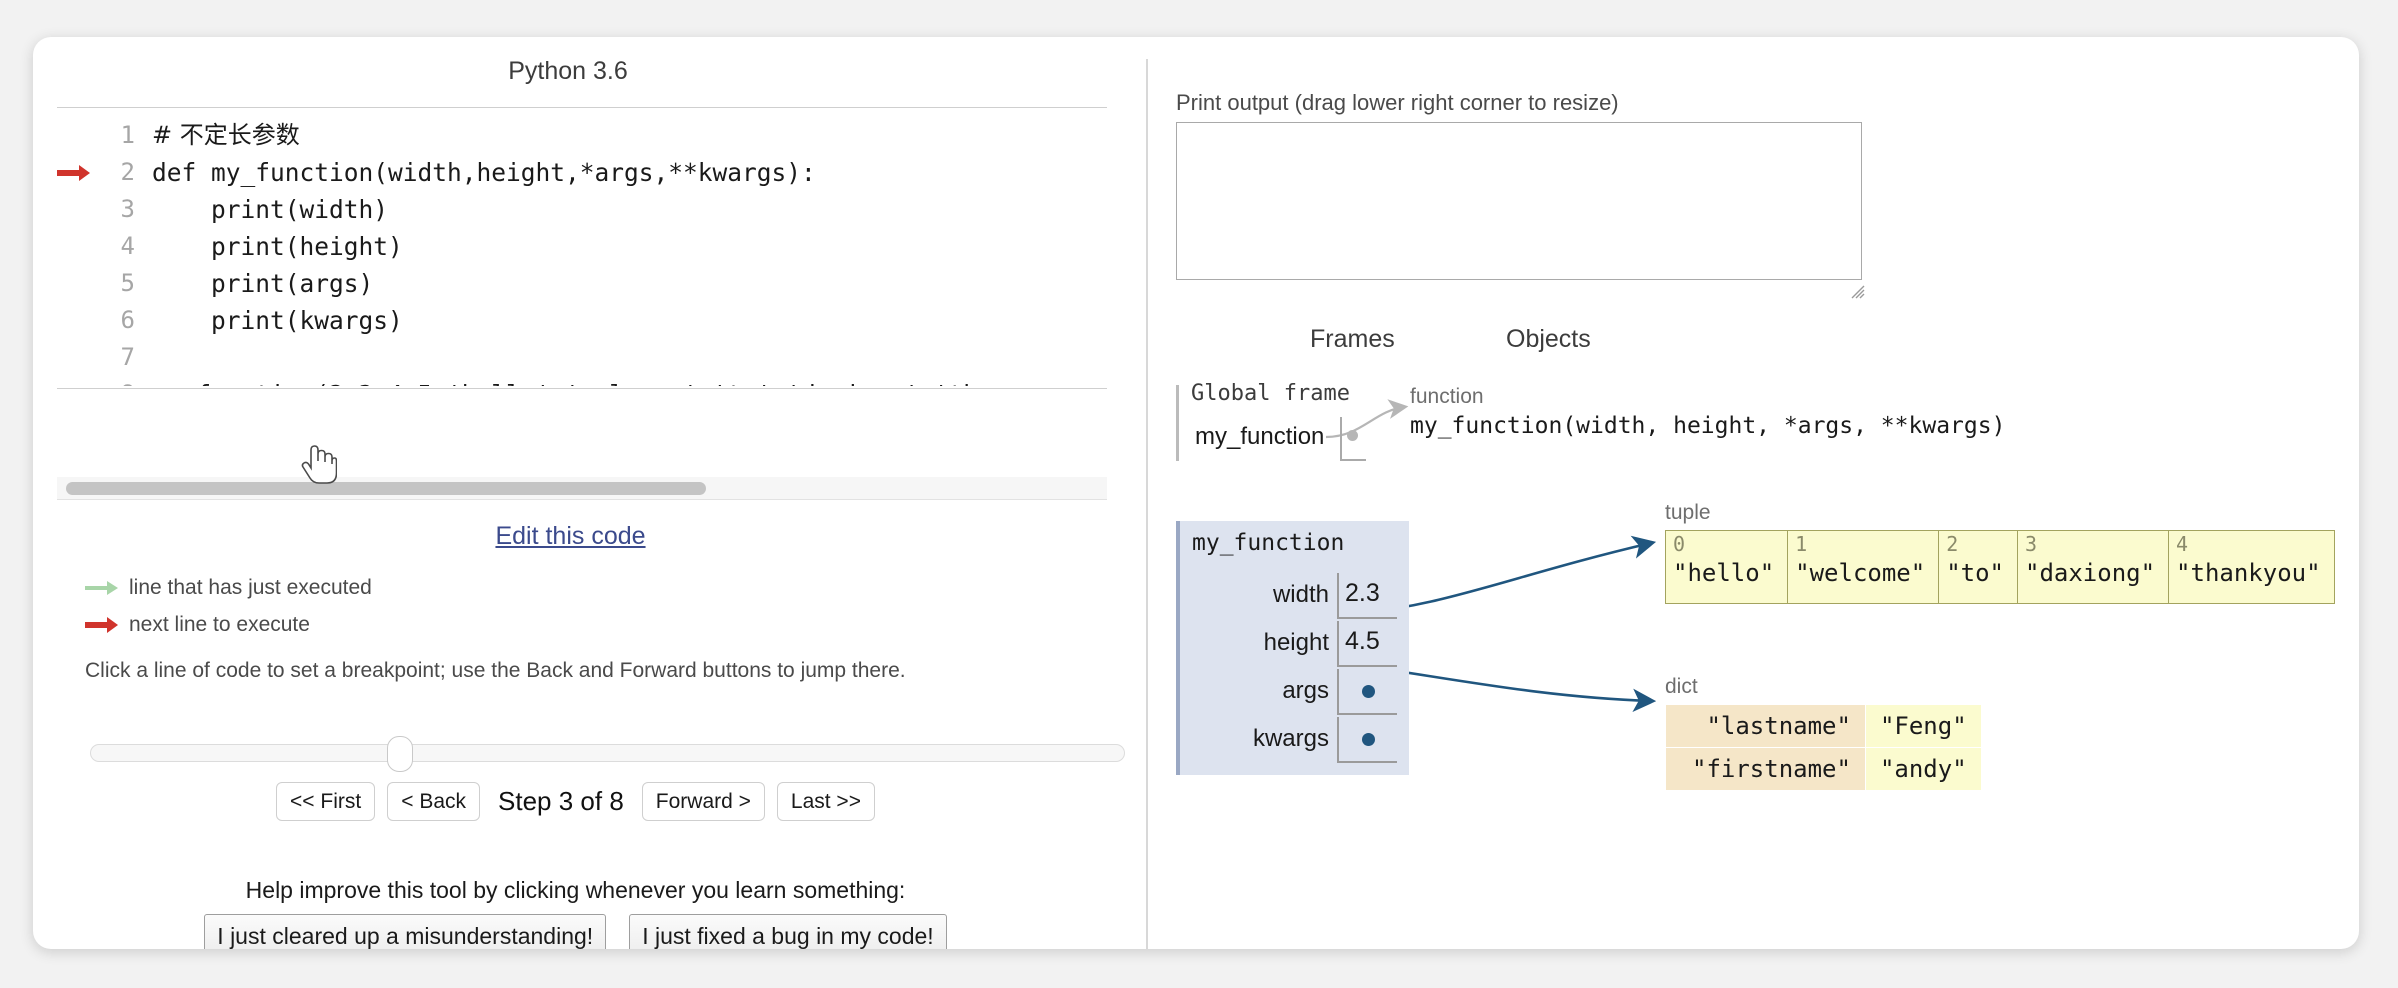 Image resolution: width=2398 pixels, height=988 pixels. I want to click on edit-this-code-link: Edit this code, so click(570, 536).